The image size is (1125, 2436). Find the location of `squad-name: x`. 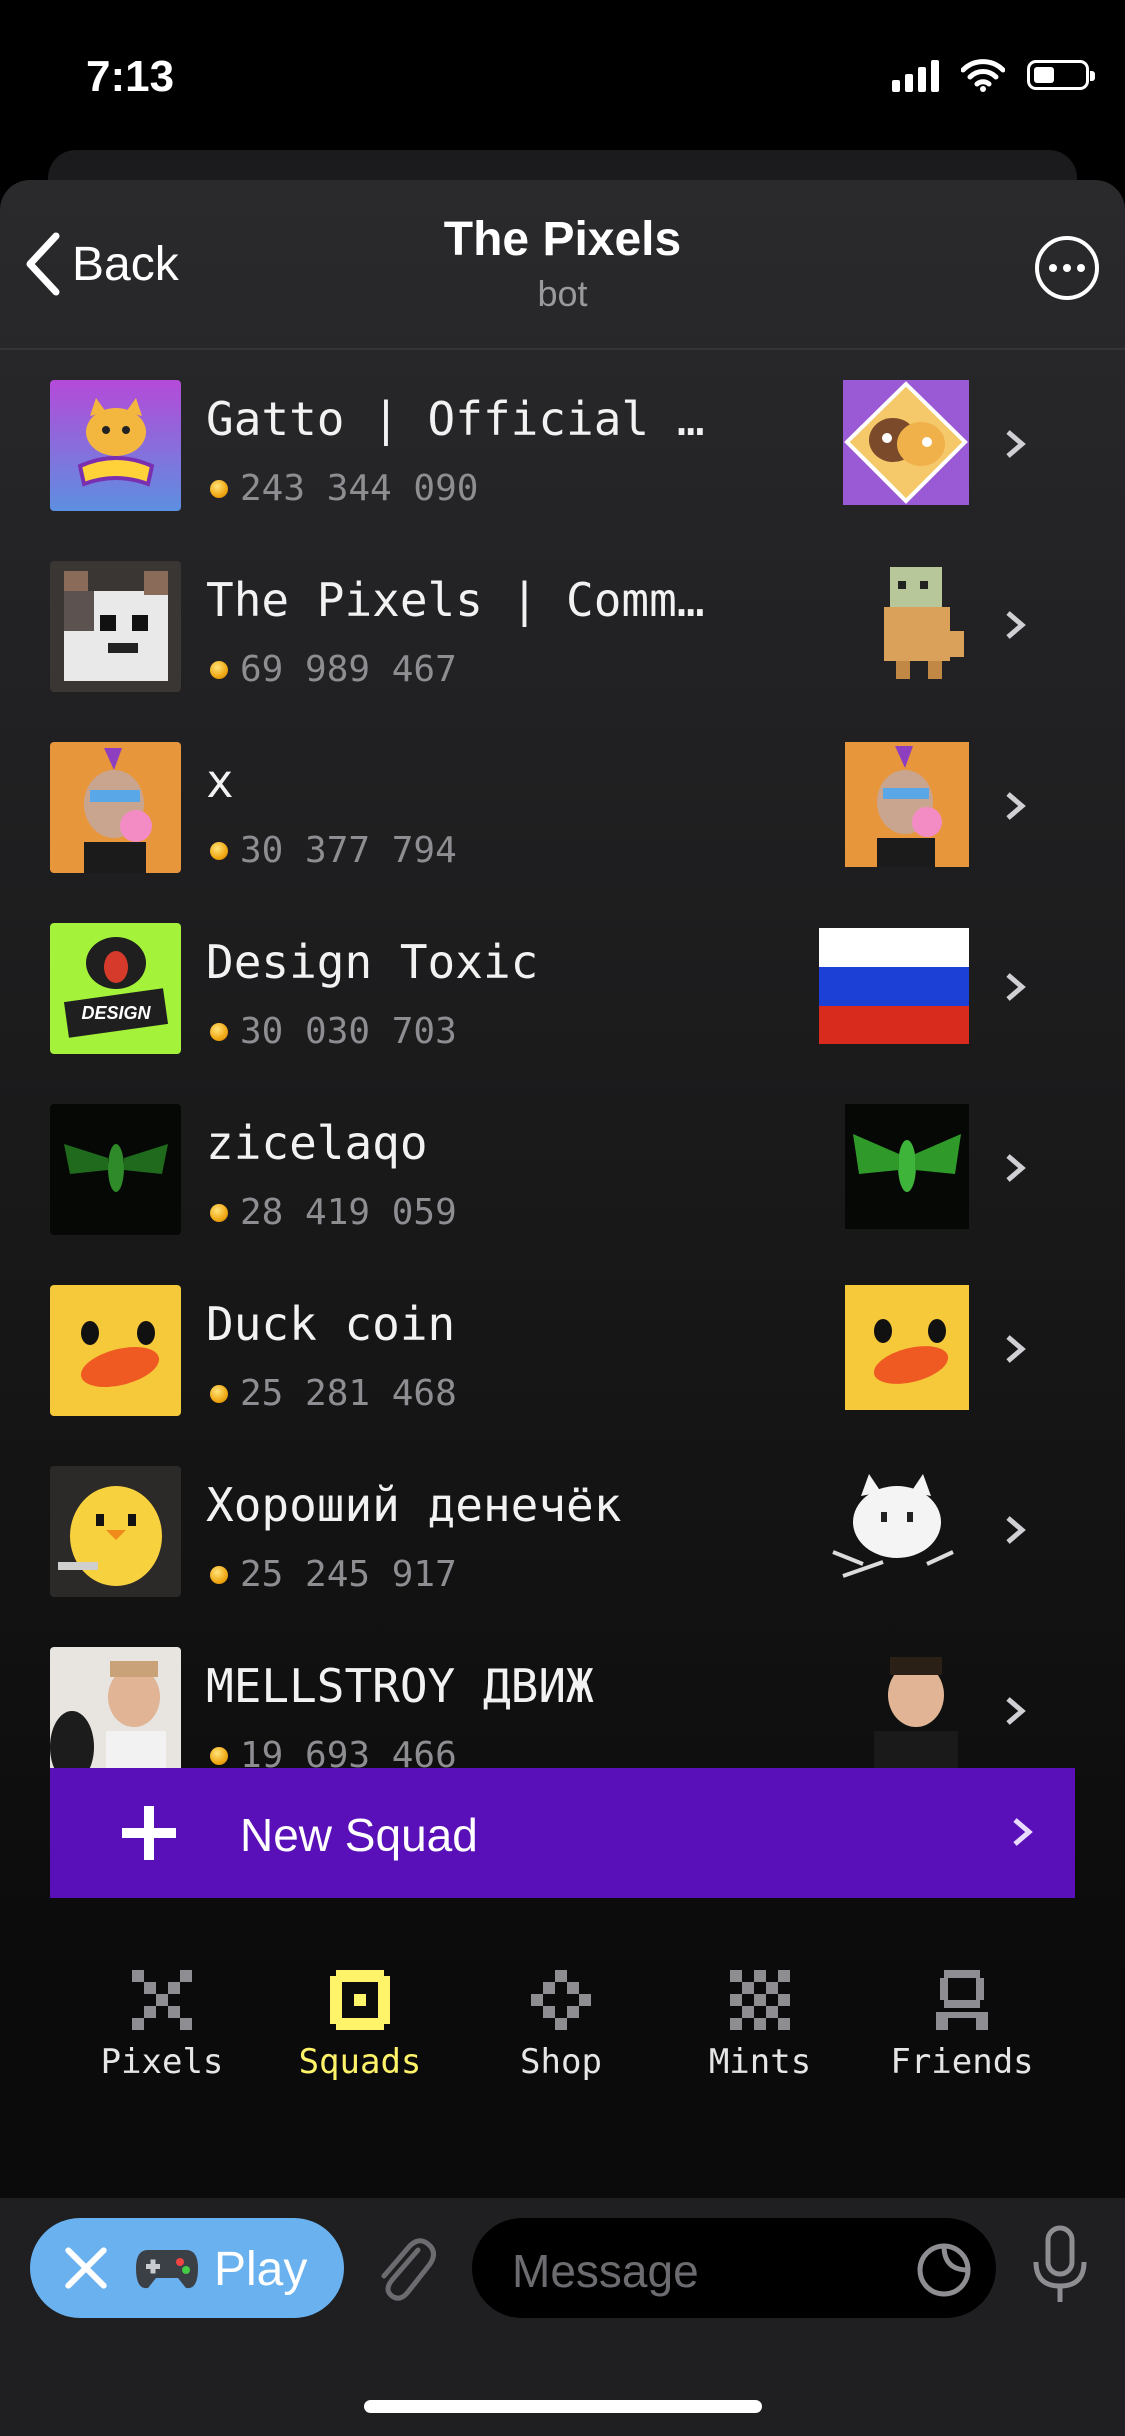

squad-name: x is located at coordinates (220, 781).